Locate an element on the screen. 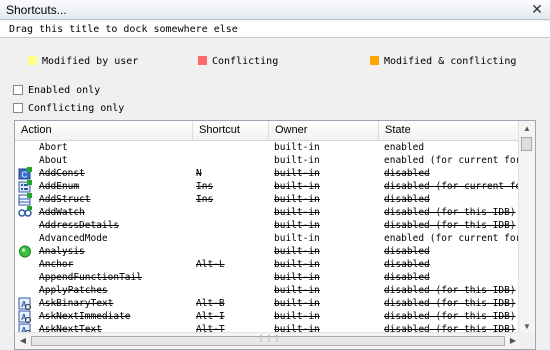 The height and width of the screenshot is (350, 550). action-cell: Abort is located at coordinates (53, 147).